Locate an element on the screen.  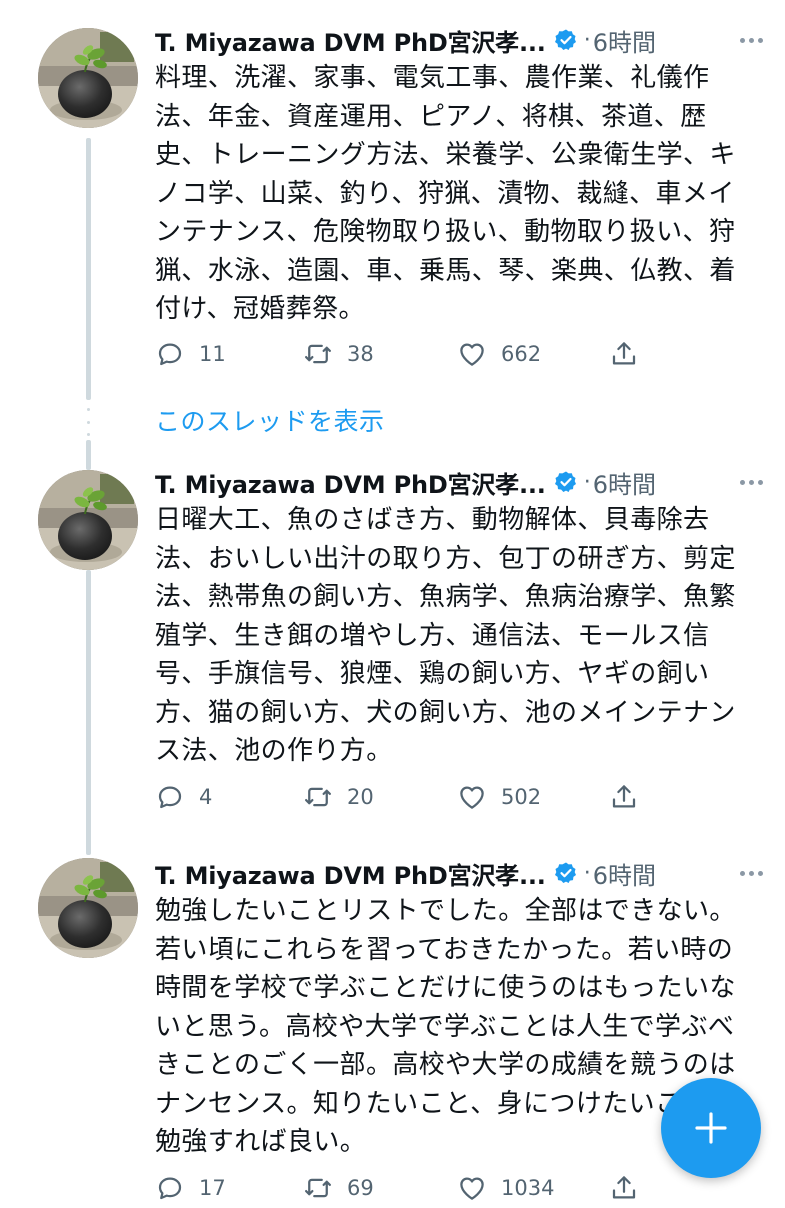
reply-button: 11 is located at coordinates (190, 354).